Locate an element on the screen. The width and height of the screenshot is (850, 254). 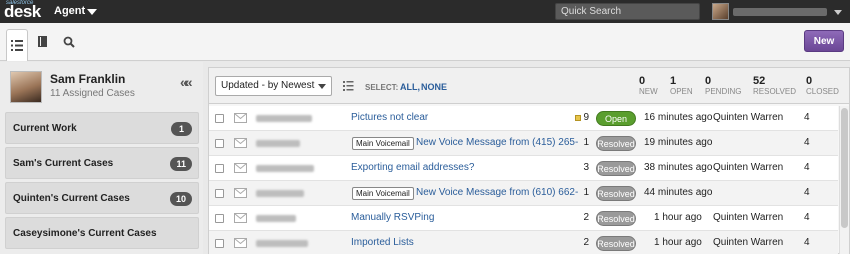
profile-avatar is located at coordinates (26, 87).